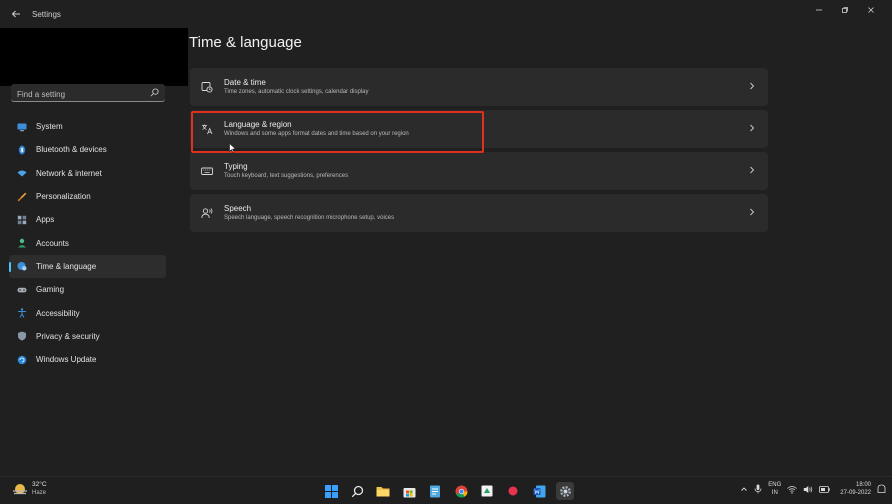 The width and height of the screenshot is (892, 504). I want to click on sidebar-item-personalization: Personalization, so click(87, 196).